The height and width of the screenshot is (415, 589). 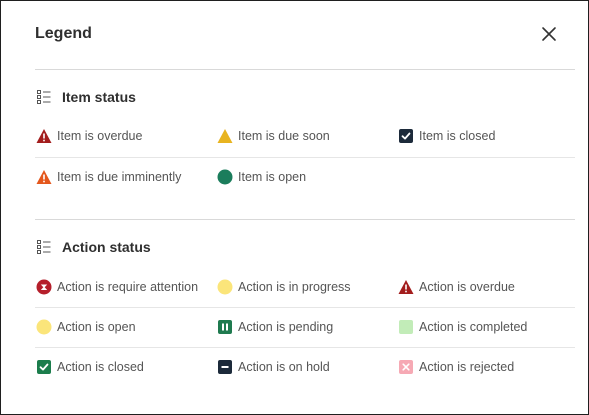 I want to click on legend-label: Item is overdue, so click(x=100, y=136).